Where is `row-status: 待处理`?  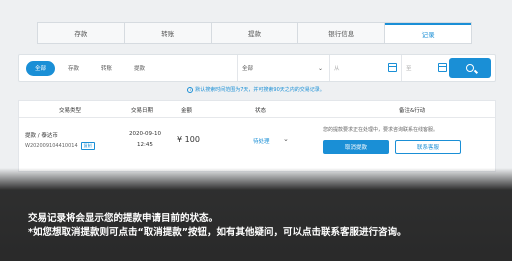 row-status: 待处理 is located at coordinates (261, 142).